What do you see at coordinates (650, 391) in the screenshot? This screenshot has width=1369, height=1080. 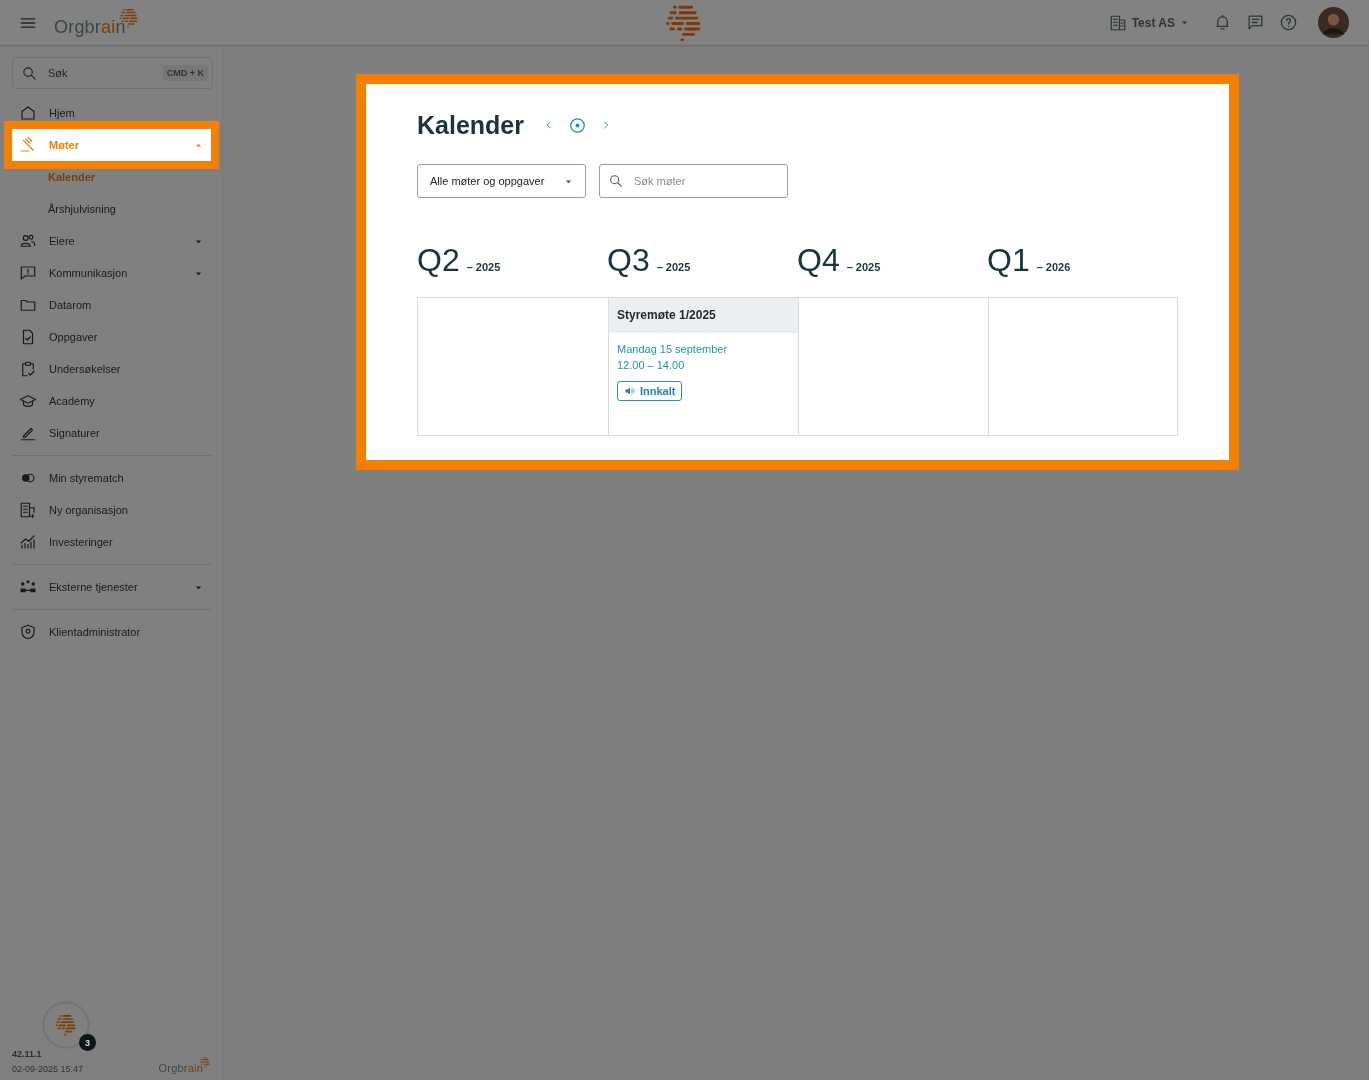 I see `status-tag: Innkalt` at bounding box center [650, 391].